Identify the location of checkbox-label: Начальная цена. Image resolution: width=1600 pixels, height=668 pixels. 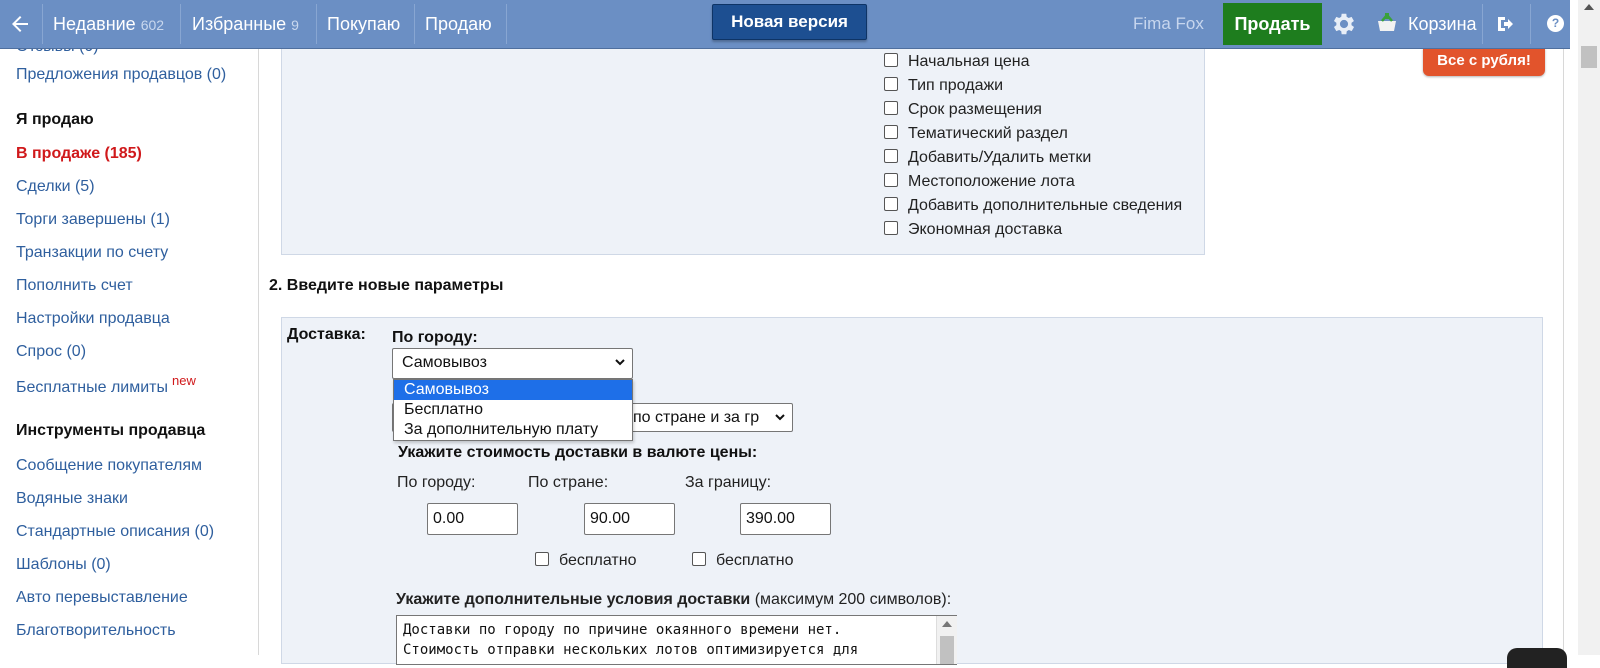
(969, 61).